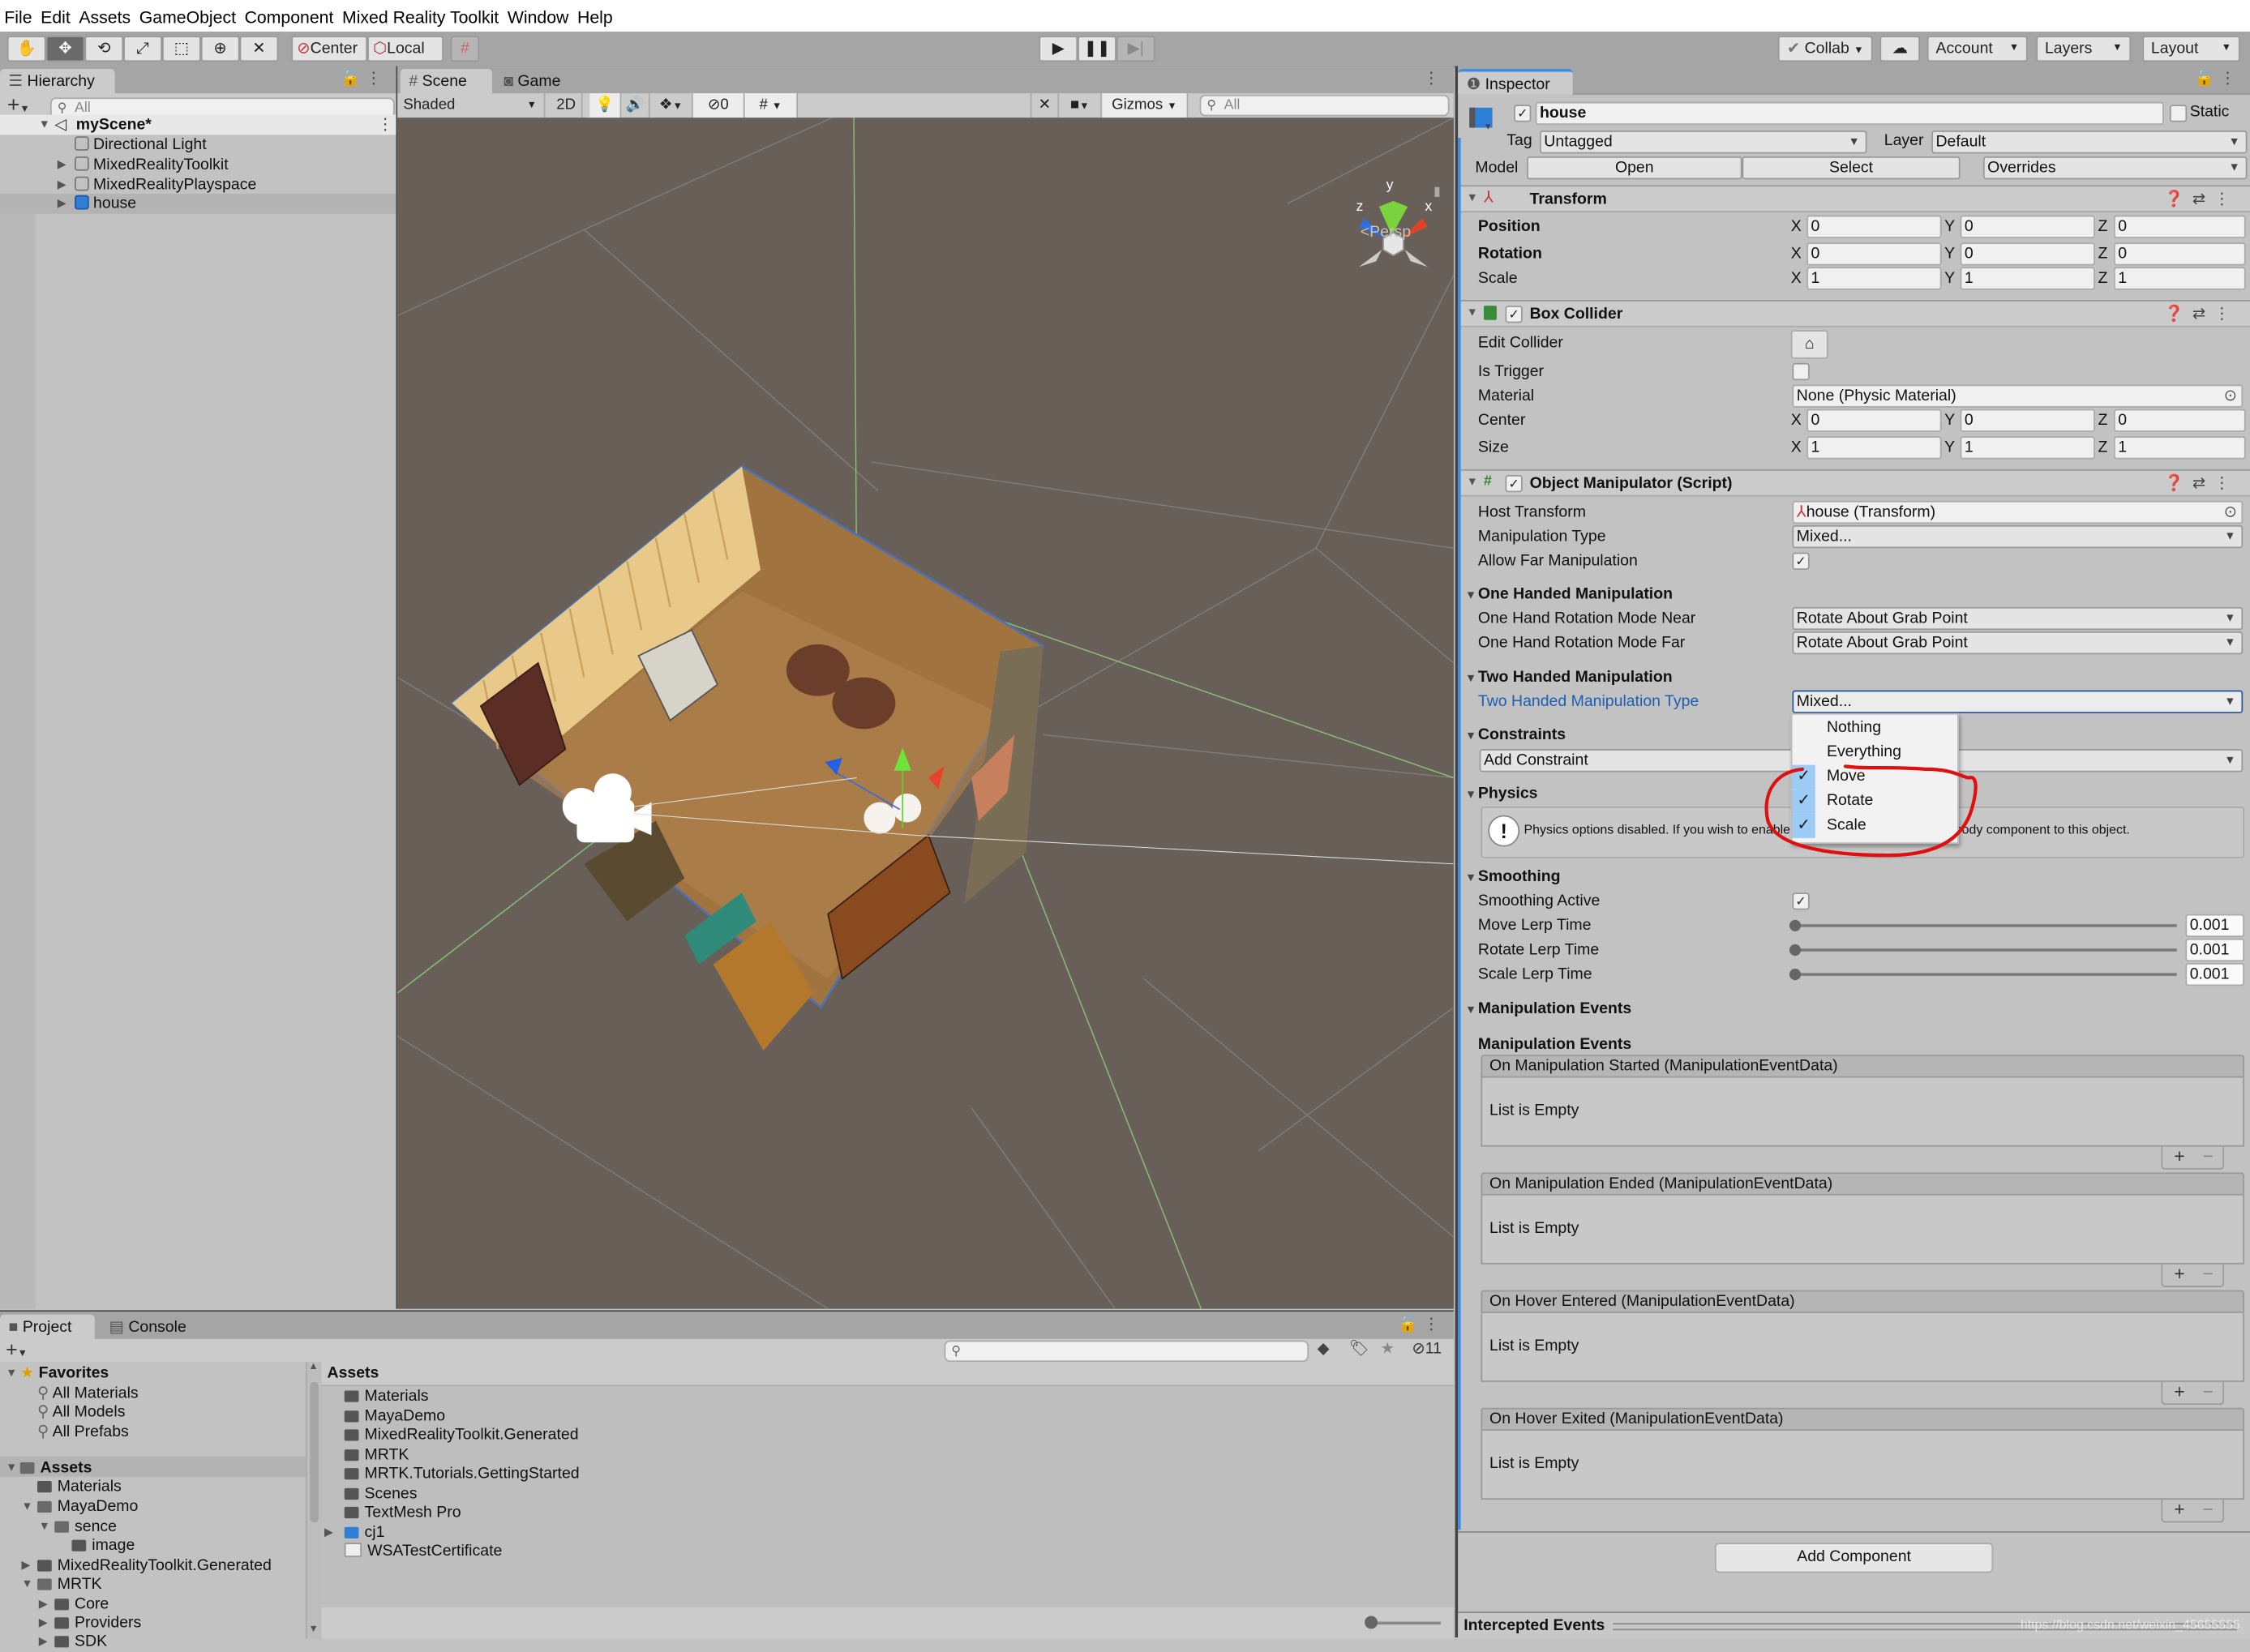 This screenshot has width=2250, height=1652. Describe the element at coordinates (1576, 677) in the screenshot. I see `two-handed-header: Two Handed Manipulation` at that location.